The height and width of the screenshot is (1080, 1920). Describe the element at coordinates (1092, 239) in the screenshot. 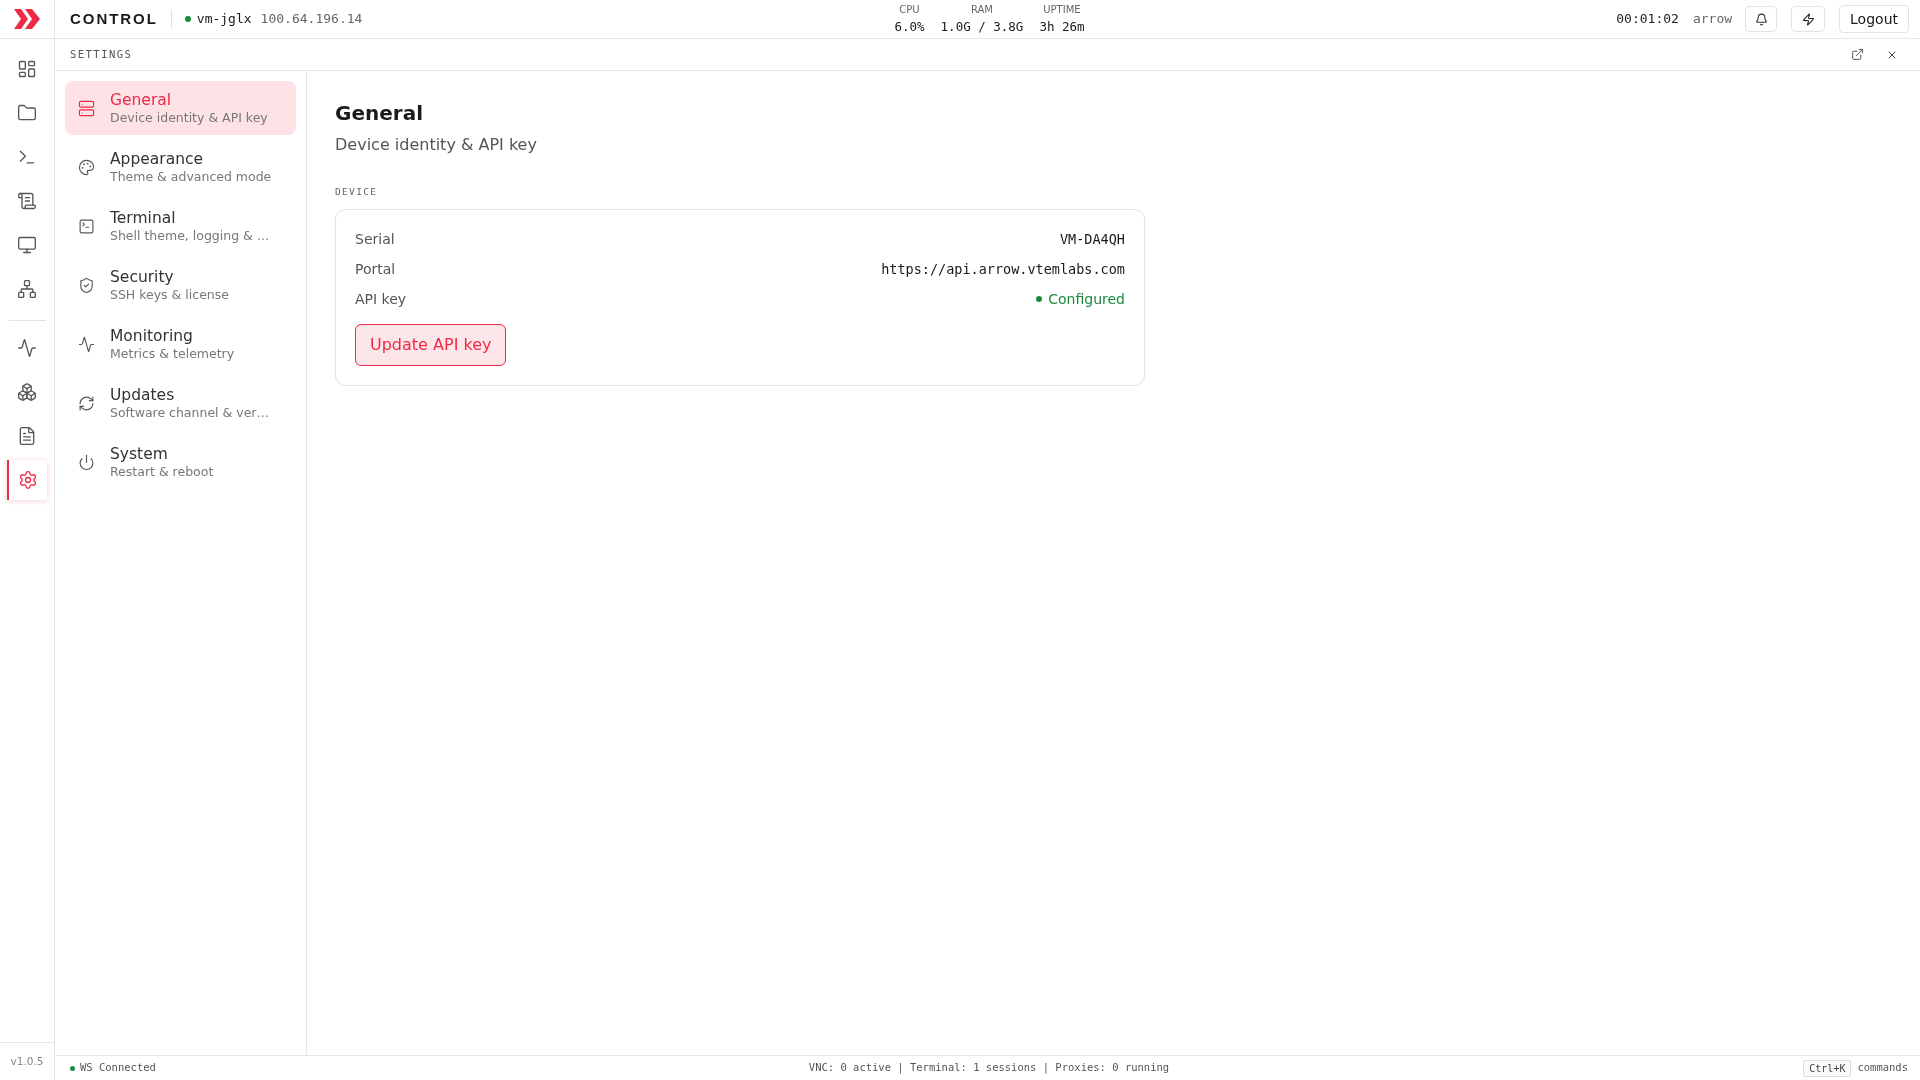

I see `field-value: VM-DA4QH` at that location.